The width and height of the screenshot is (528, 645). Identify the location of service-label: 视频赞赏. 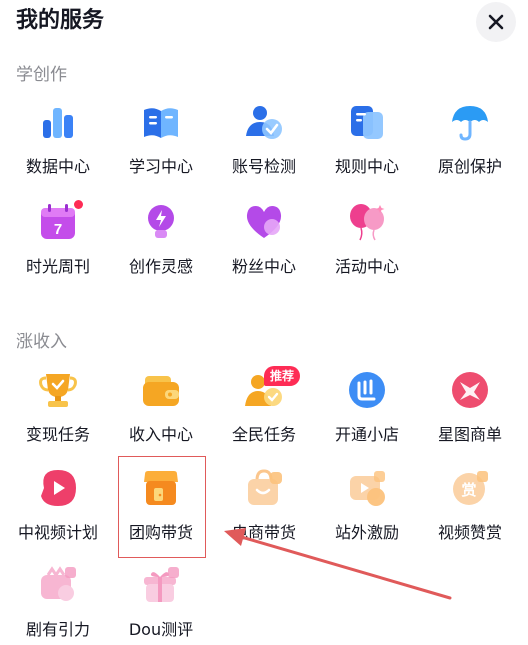
(469, 532).